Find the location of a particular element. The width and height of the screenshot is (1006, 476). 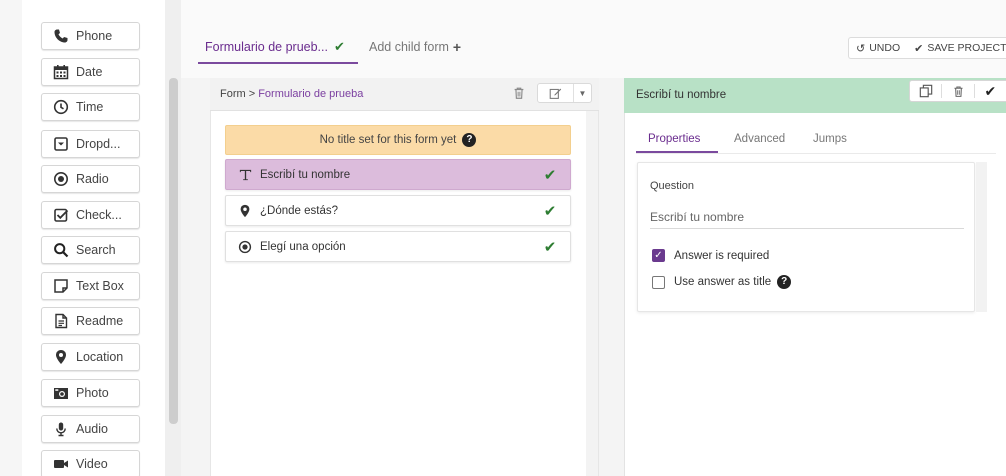

use-answer-as-title-checkbox is located at coordinates (658, 282).